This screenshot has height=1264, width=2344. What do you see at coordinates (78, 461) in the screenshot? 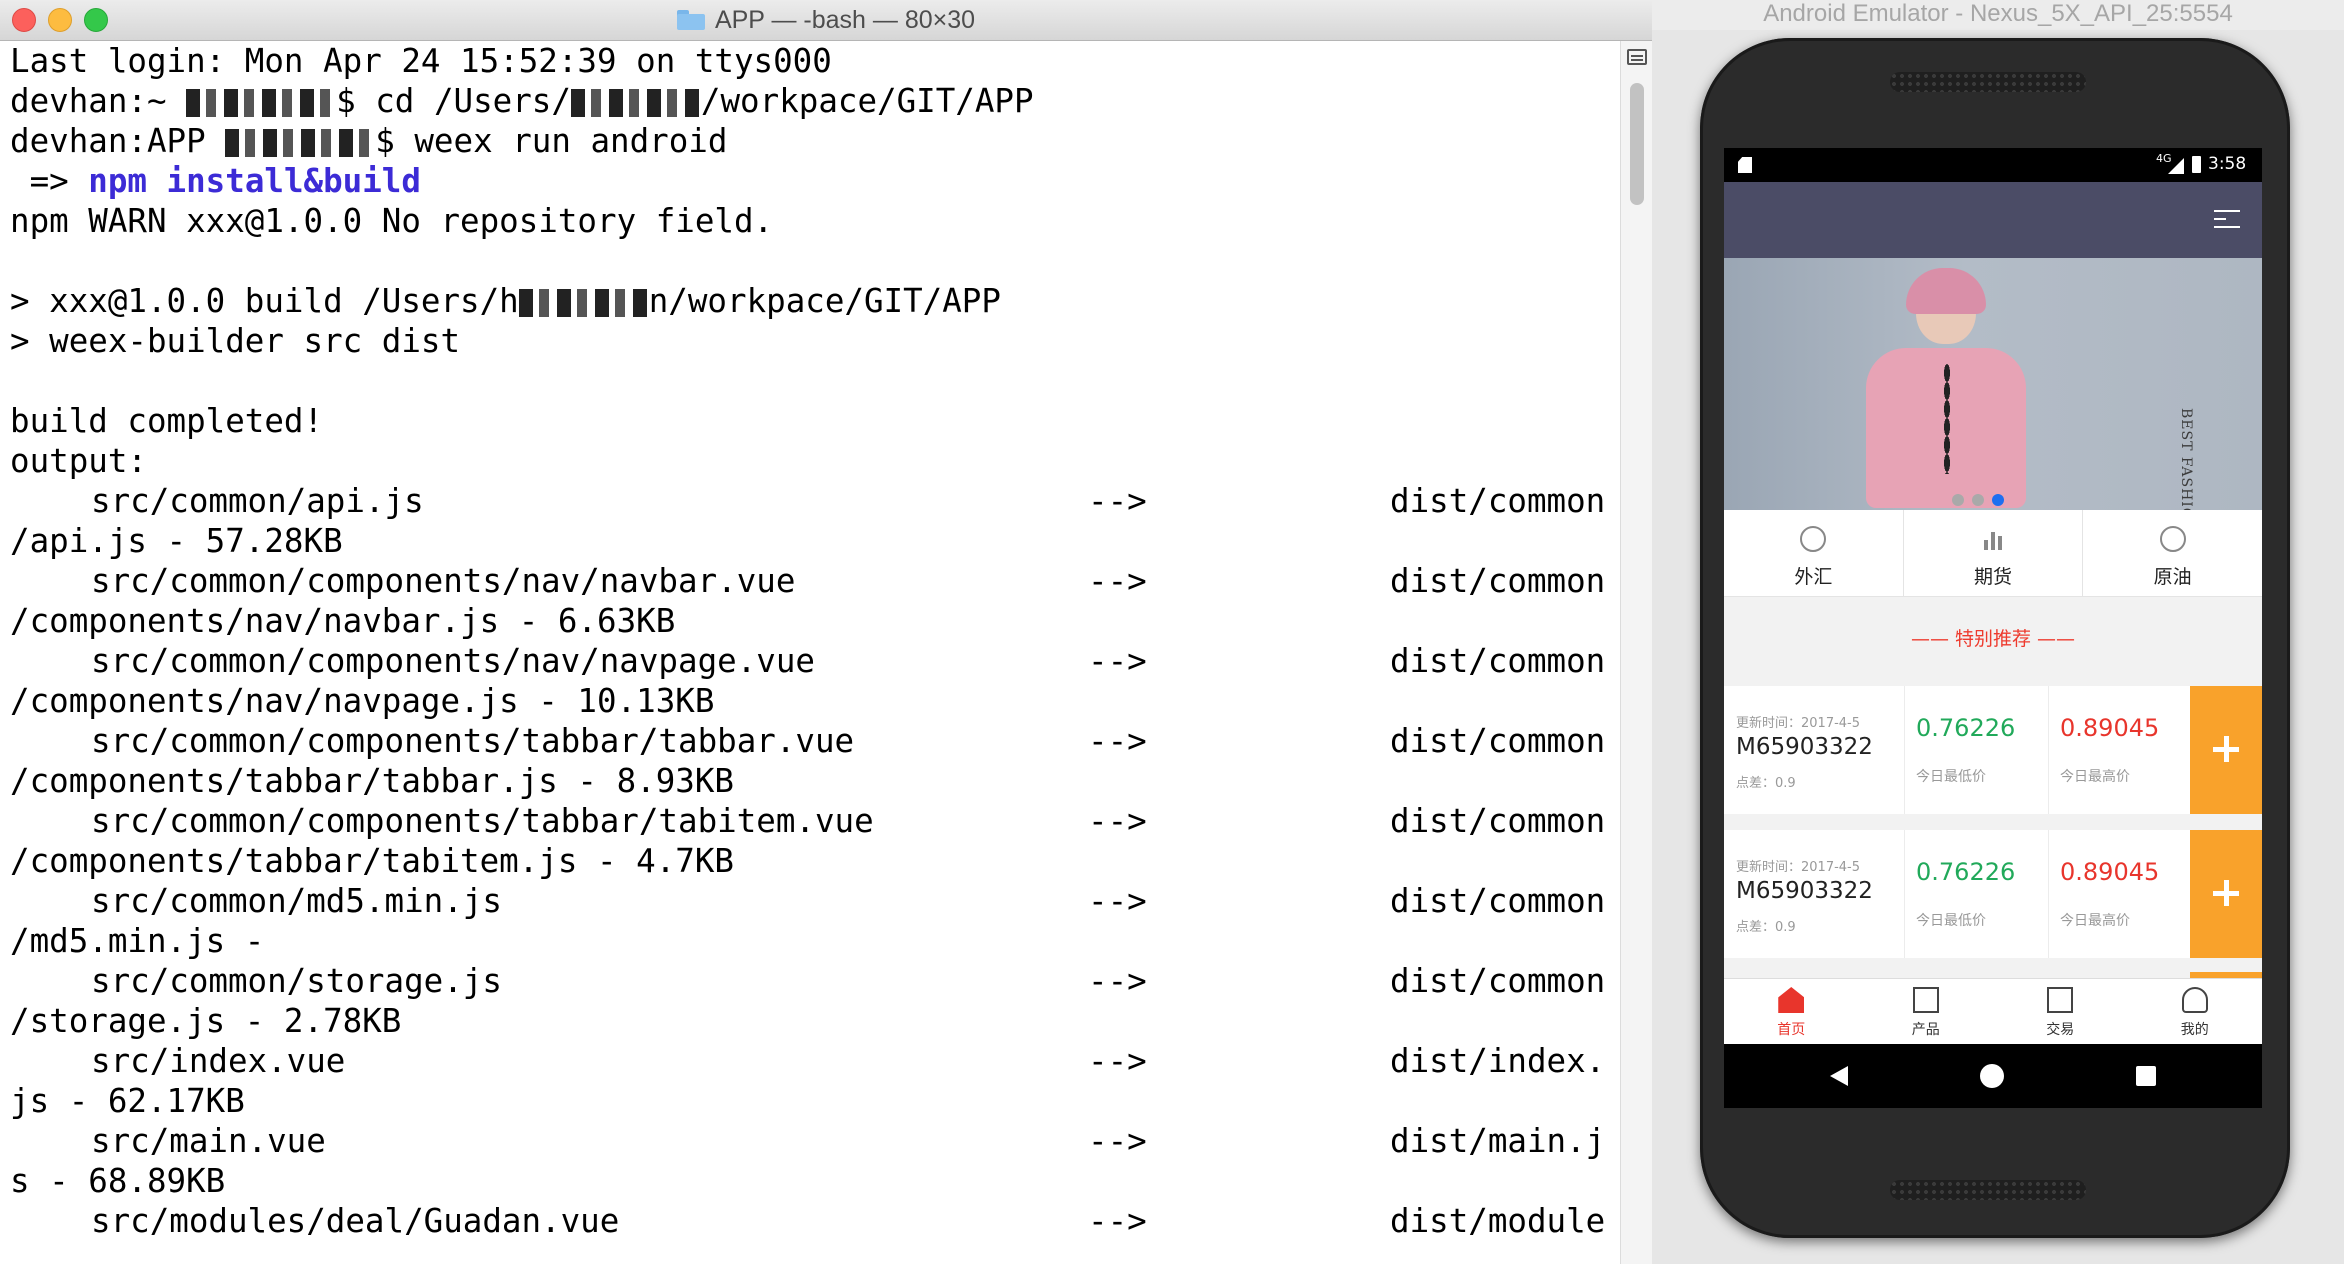
I see `terminal-line: output:` at bounding box center [78, 461].